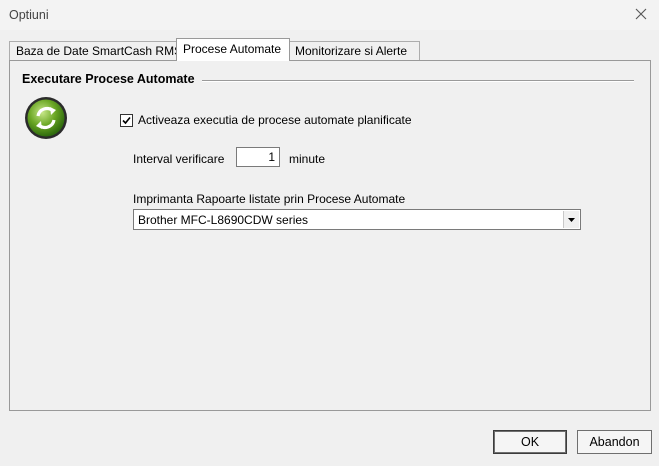  Describe the element at coordinates (108, 79) in the screenshot. I see `group-title: Executare Procese Automate` at that location.